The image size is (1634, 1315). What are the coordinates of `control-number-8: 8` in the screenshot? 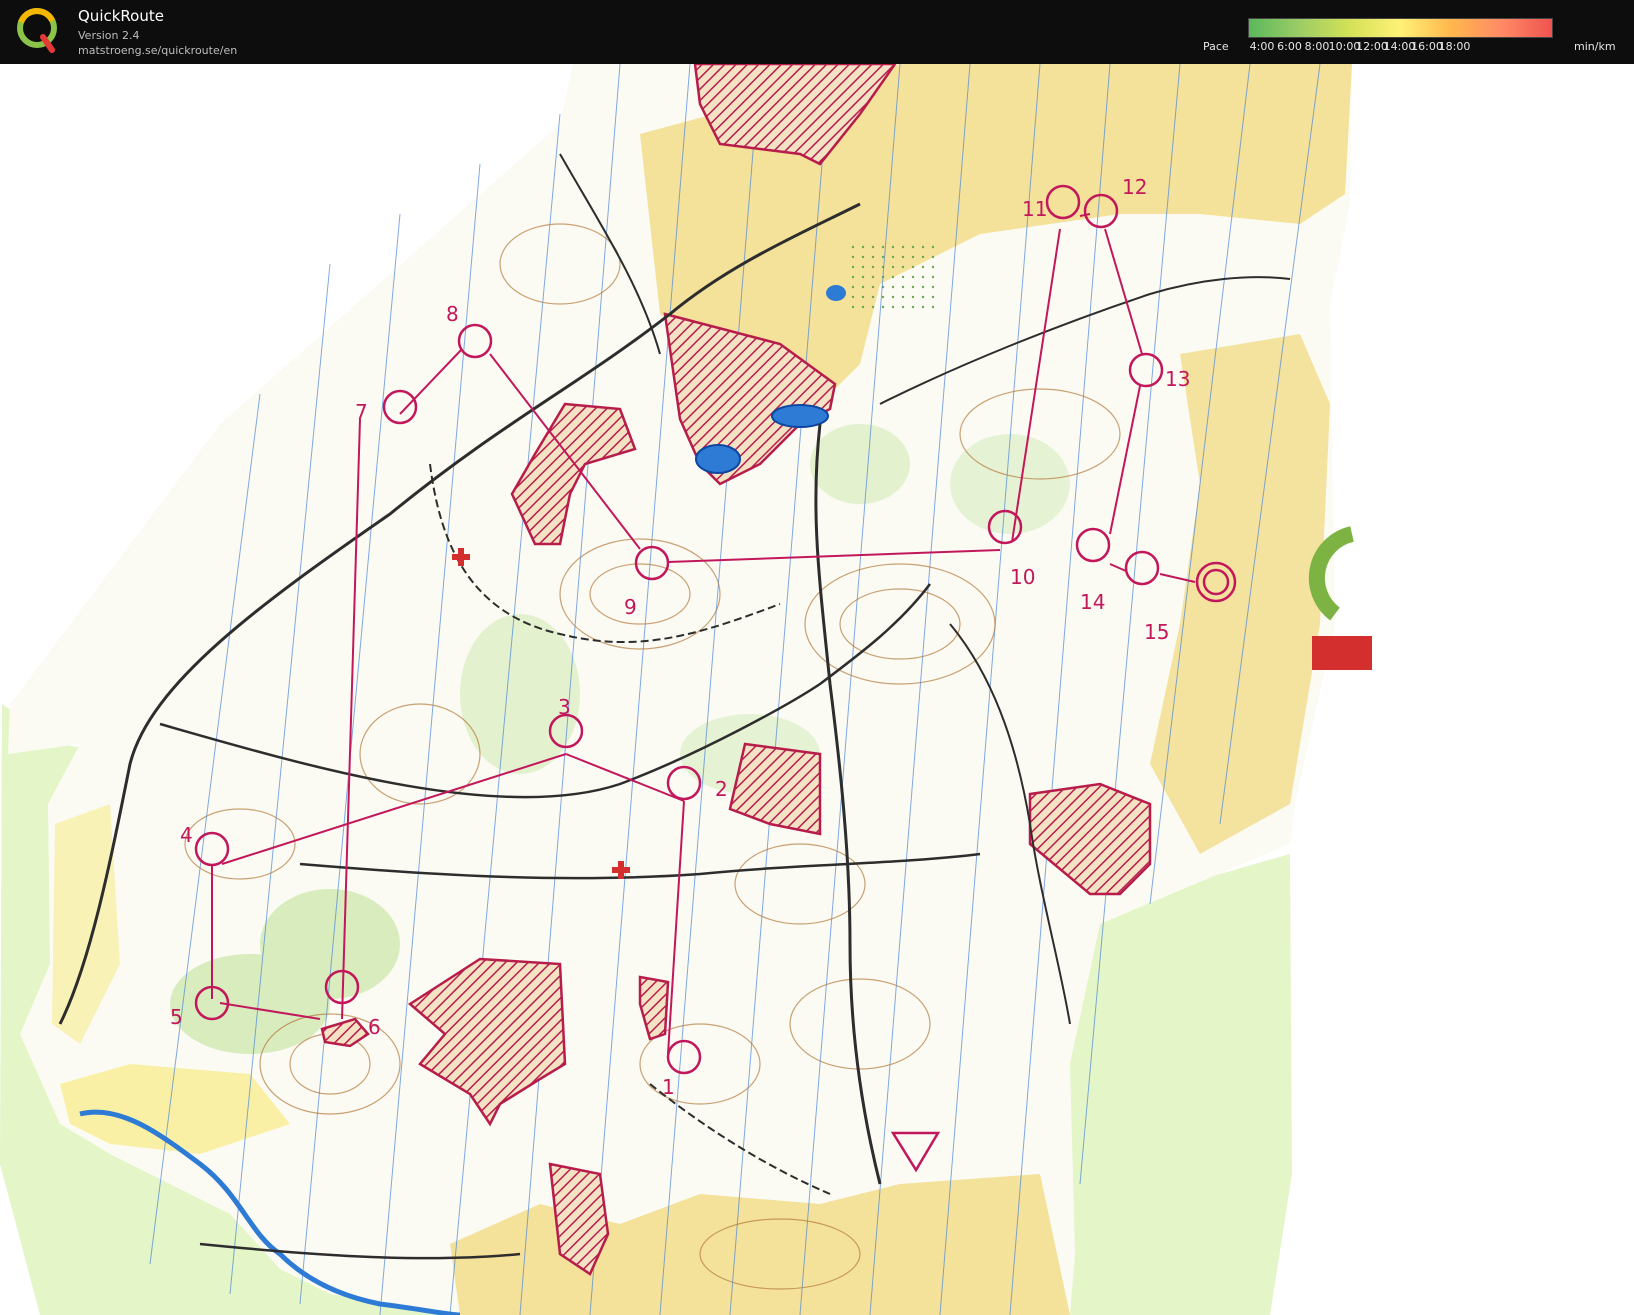 It's located at (452, 314).